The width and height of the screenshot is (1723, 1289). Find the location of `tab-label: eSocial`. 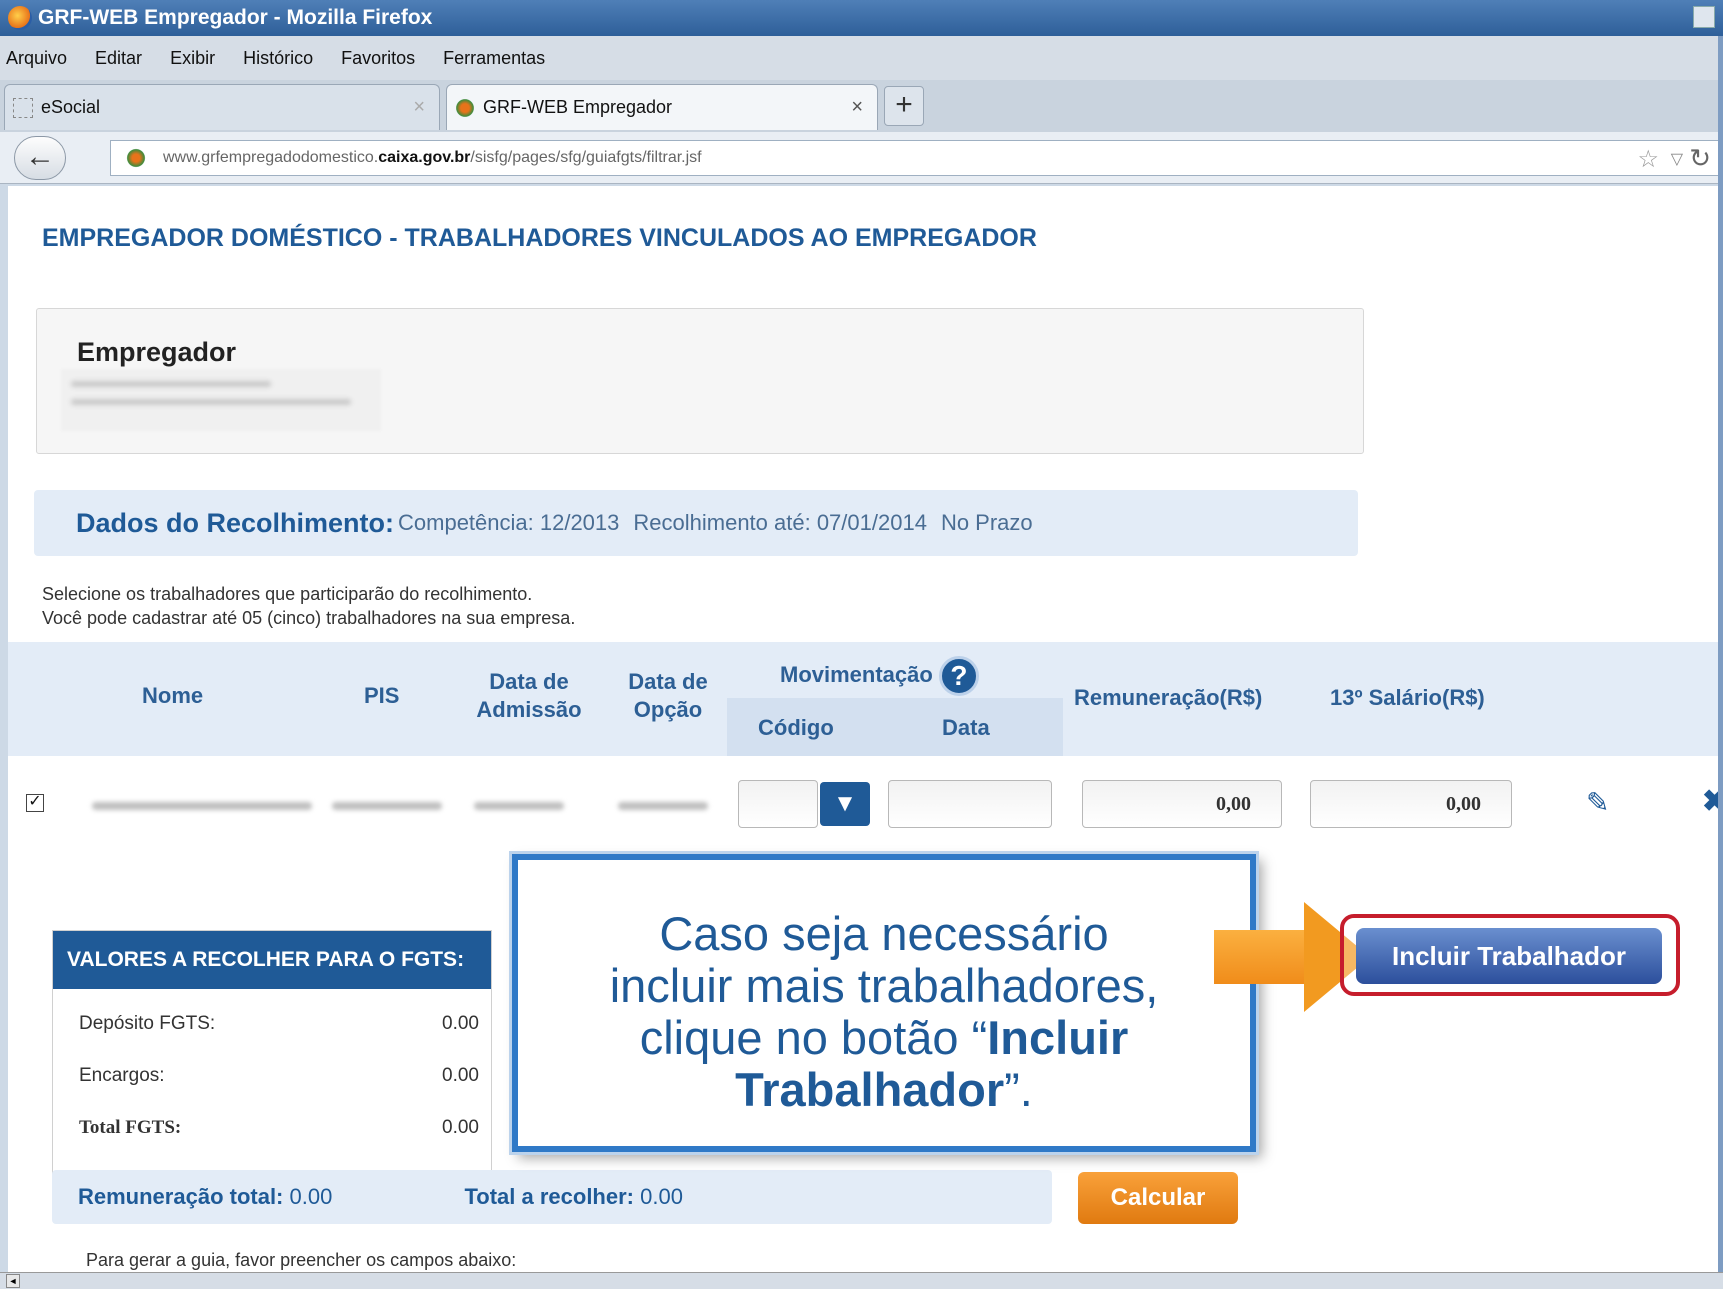

tab-label: eSocial is located at coordinates (71, 107).